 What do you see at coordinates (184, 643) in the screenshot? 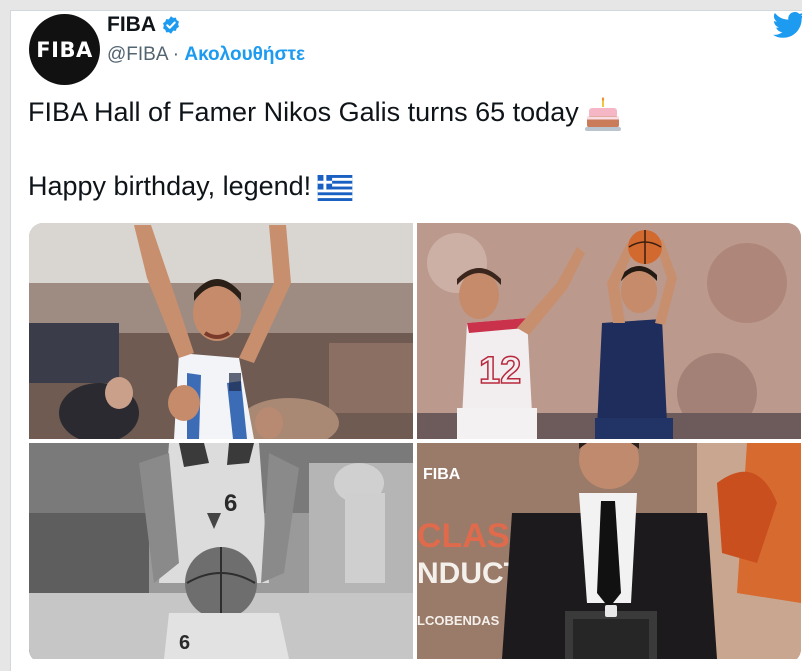
I see `shorts-number-6: 6` at bounding box center [184, 643].